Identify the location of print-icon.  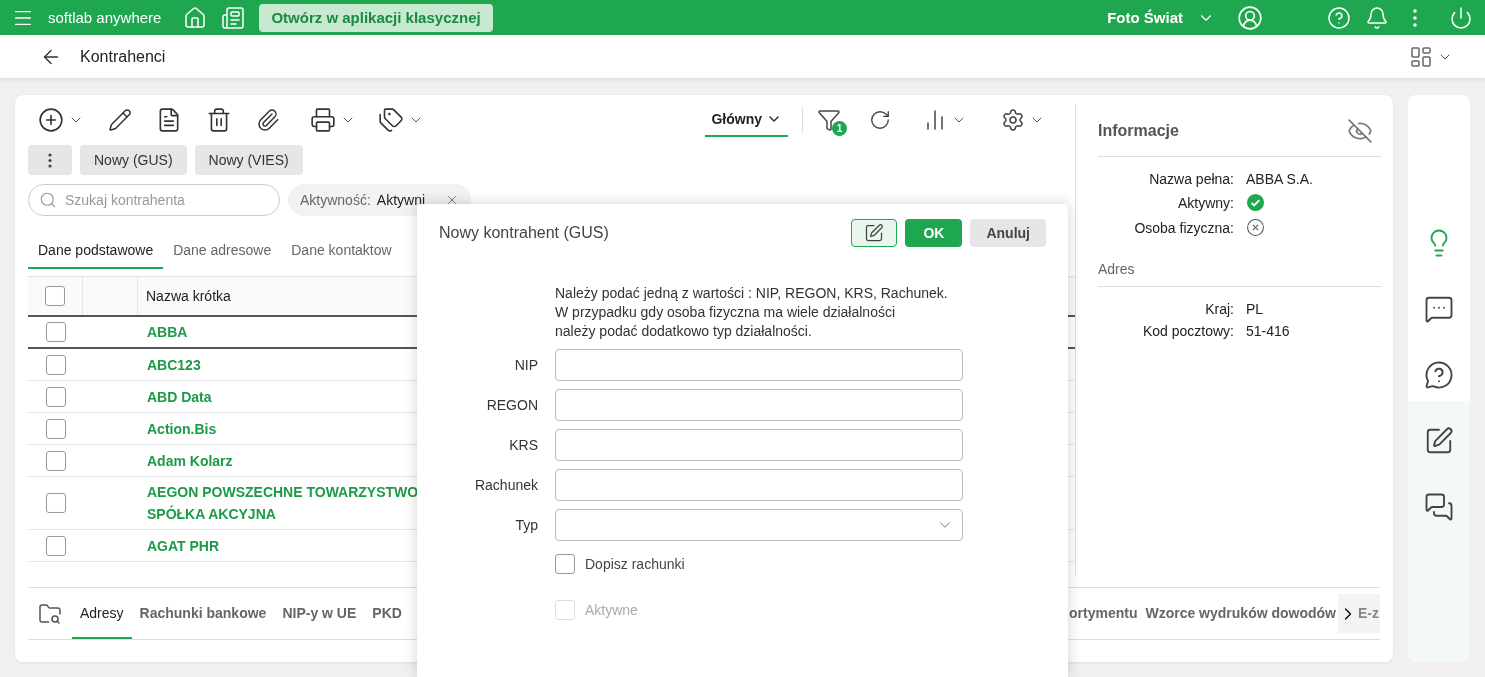
(323, 120).